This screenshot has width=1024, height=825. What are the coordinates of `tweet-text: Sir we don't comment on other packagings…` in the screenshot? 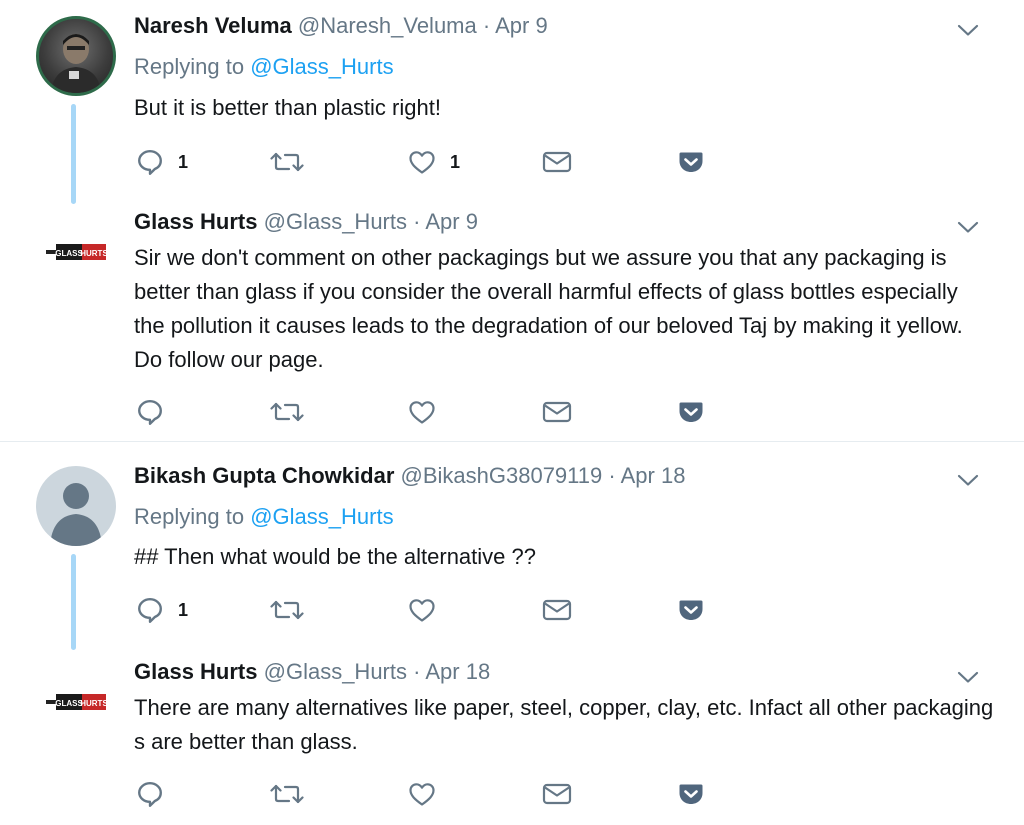 It's located at (548, 308).